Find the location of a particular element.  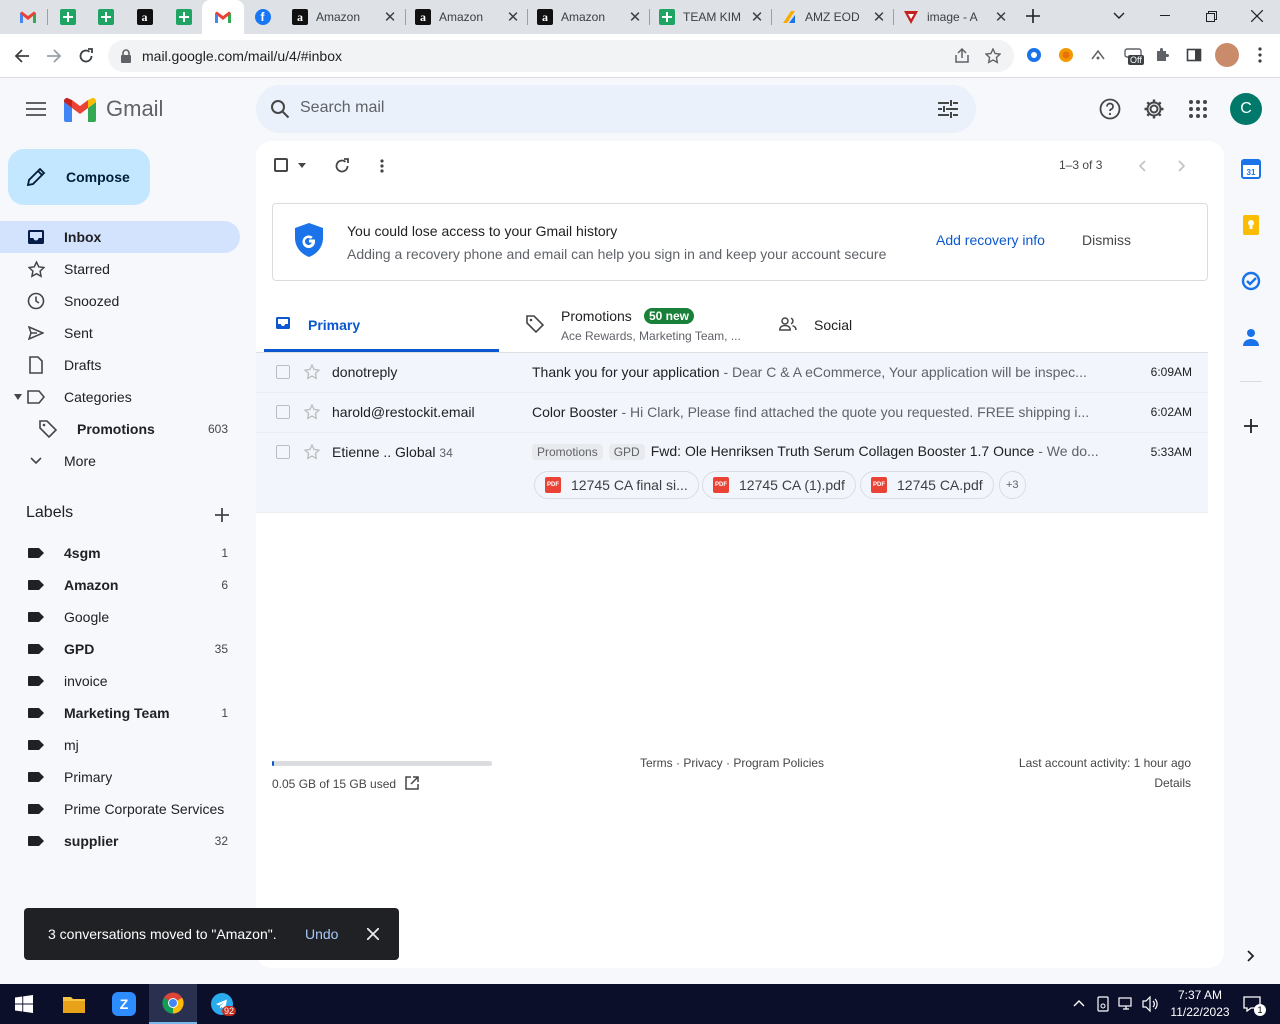

contacts-app-button is located at coordinates (1251, 337).